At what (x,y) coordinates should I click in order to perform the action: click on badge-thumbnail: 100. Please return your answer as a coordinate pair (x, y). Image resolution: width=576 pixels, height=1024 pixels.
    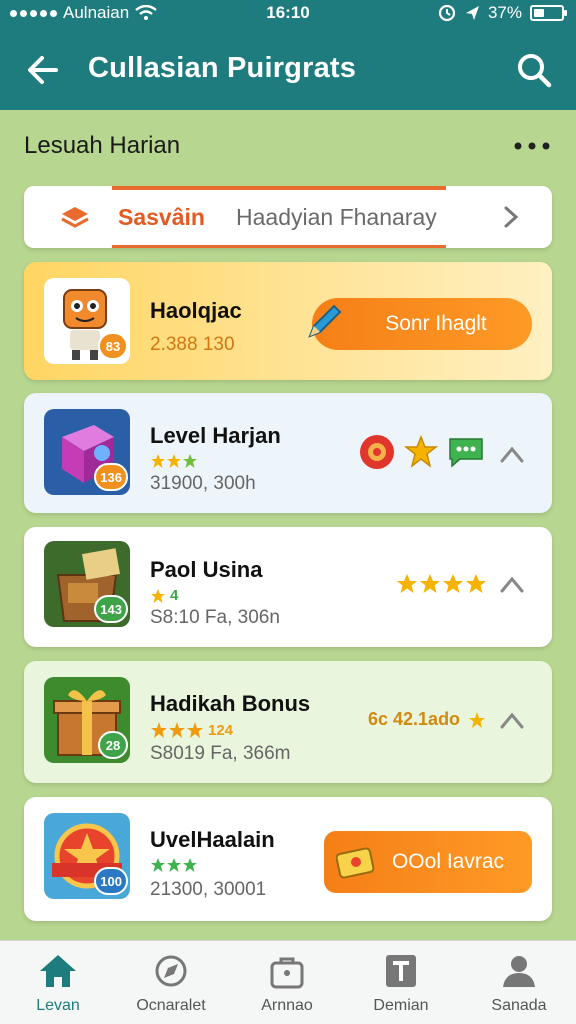
    Looking at the image, I should click on (87, 856).